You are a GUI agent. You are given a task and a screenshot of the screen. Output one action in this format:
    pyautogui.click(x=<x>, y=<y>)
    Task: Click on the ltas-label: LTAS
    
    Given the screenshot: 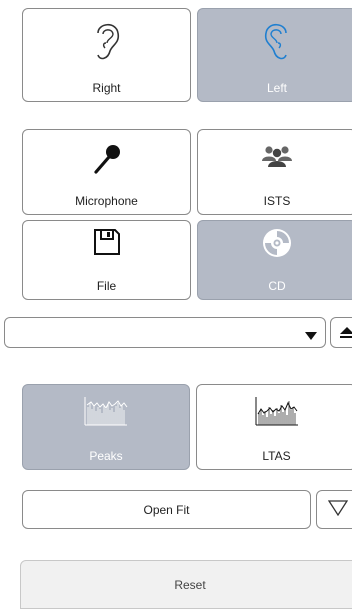 What is the action you would take?
    pyautogui.click(x=276, y=456)
    